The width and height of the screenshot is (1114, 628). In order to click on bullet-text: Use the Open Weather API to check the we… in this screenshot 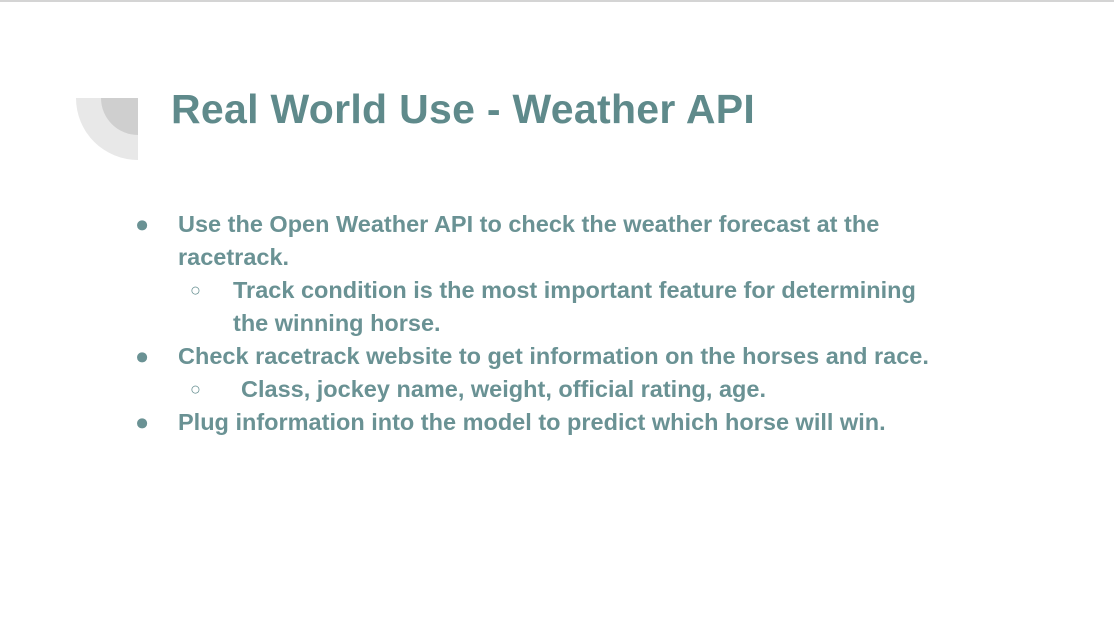, I will do `click(529, 240)`.